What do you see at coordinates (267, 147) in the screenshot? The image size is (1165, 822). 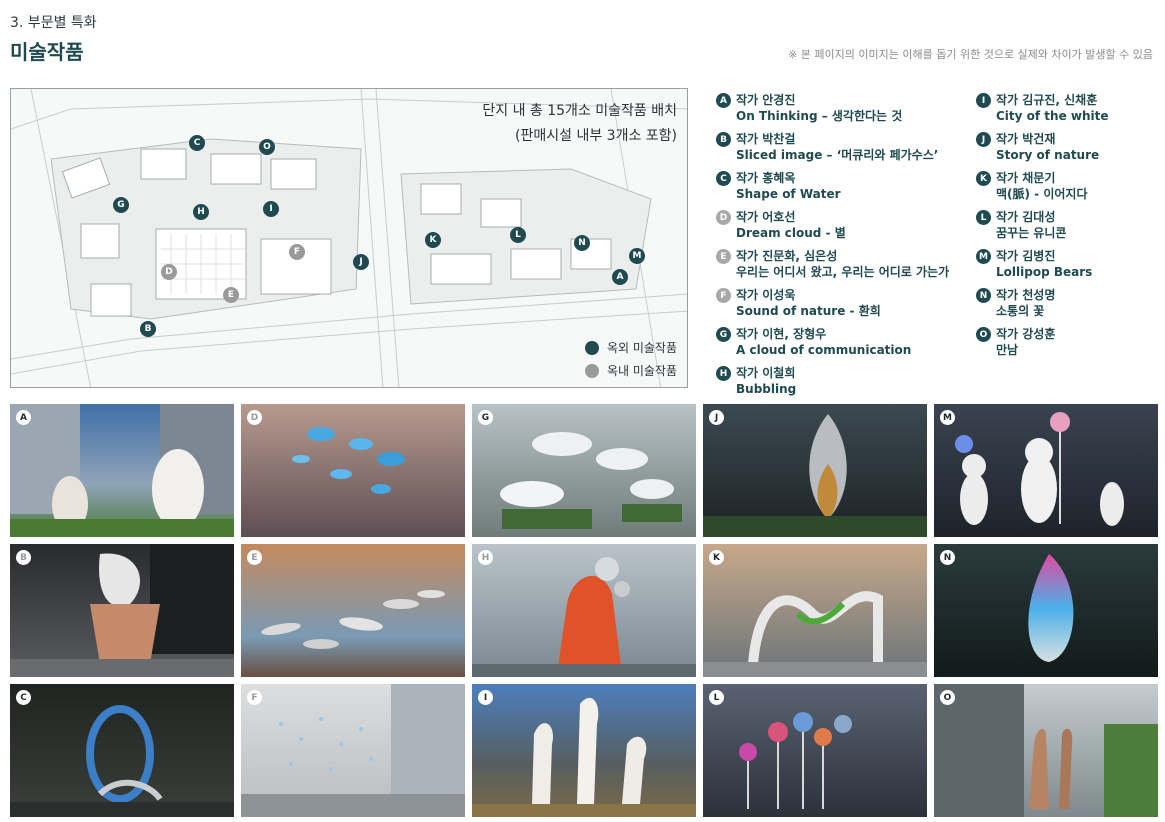 I see `map-marker-o: O` at bounding box center [267, 147].